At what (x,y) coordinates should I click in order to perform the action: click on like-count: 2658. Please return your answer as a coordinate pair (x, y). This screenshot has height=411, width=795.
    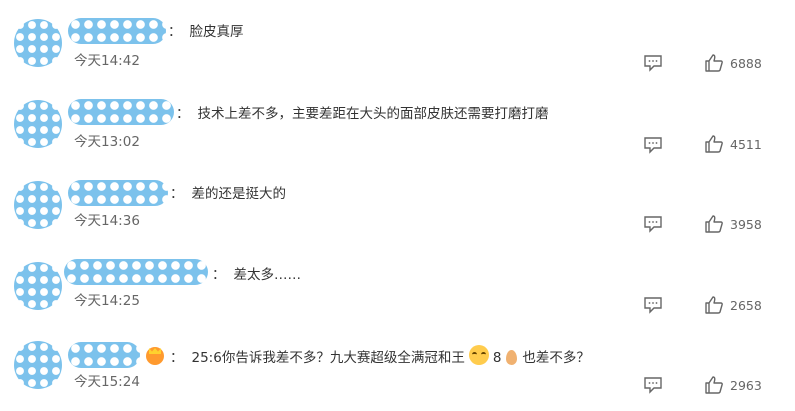
    Looking at the image, I should click on (746, 305).